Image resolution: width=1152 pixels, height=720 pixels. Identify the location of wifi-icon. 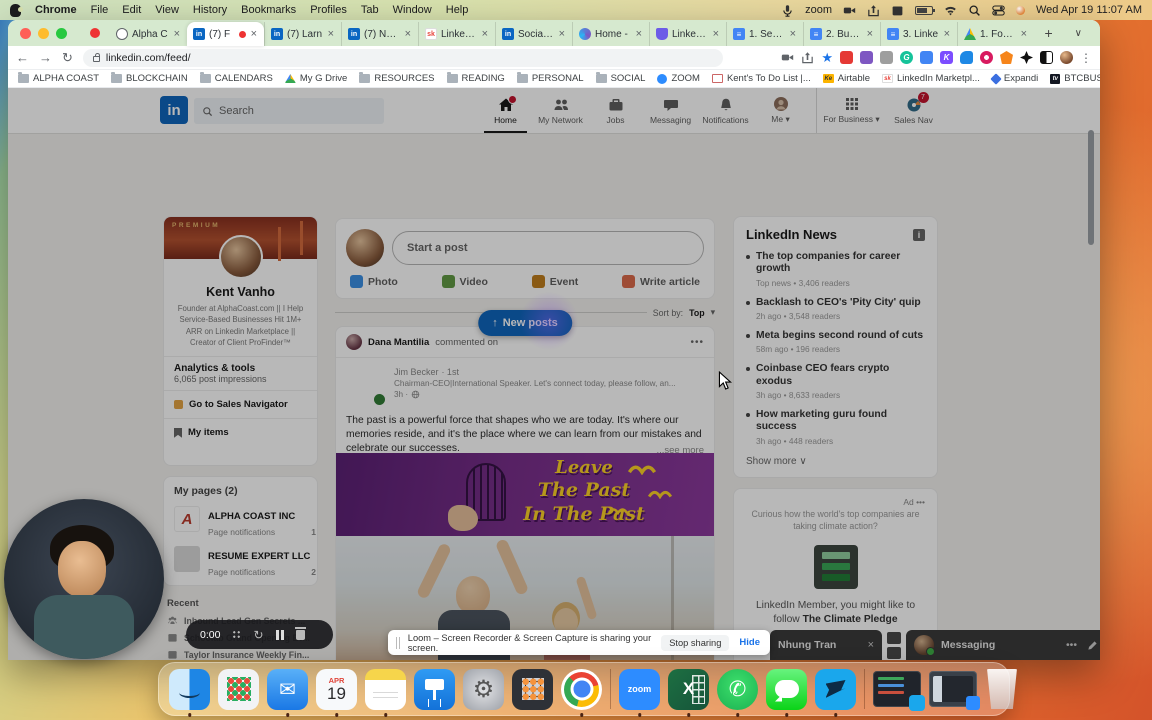
(950, 10).